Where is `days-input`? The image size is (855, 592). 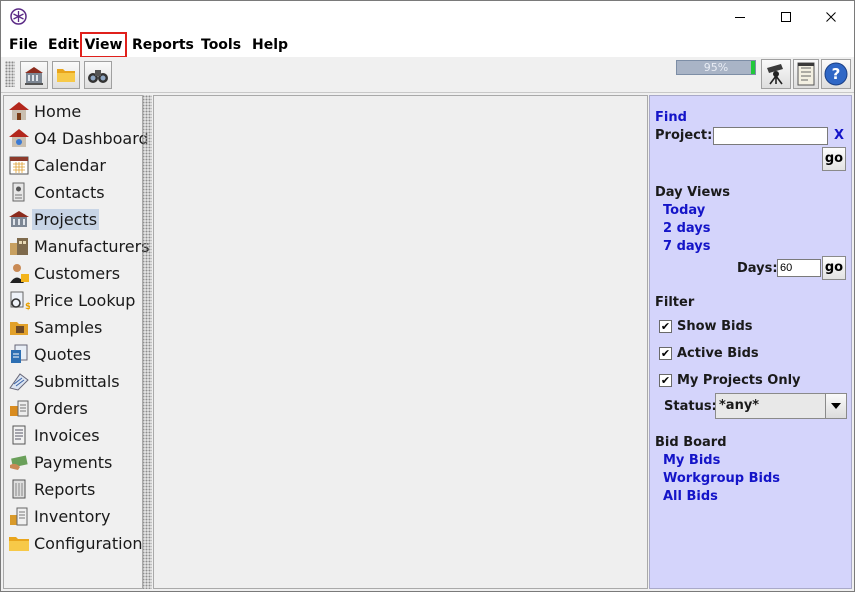
days-input is located at coordinates (799, 268).